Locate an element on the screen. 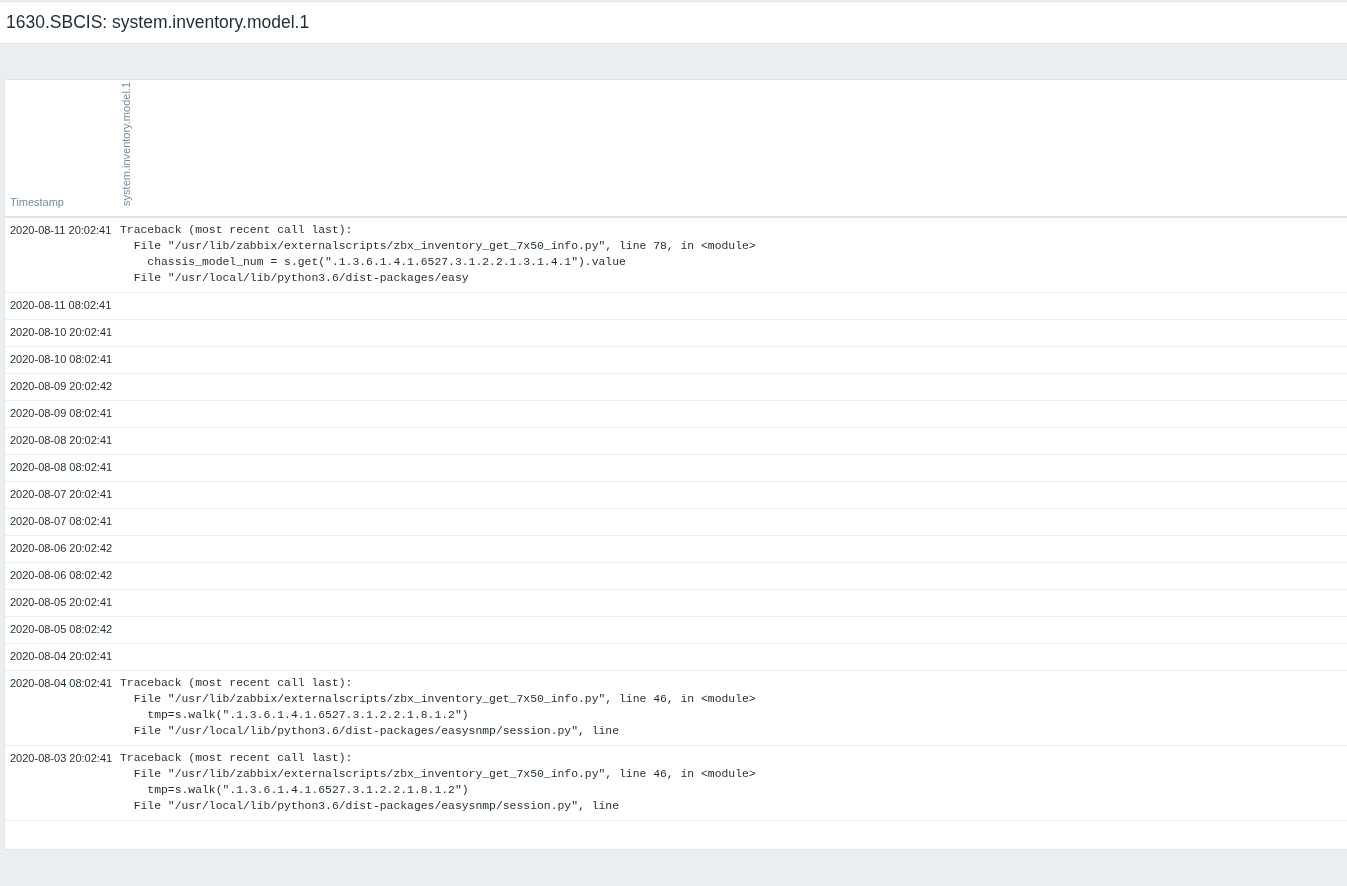  timestamp-cell: 2020-08-04 20:02:41 is located at coordinates (61, 656).